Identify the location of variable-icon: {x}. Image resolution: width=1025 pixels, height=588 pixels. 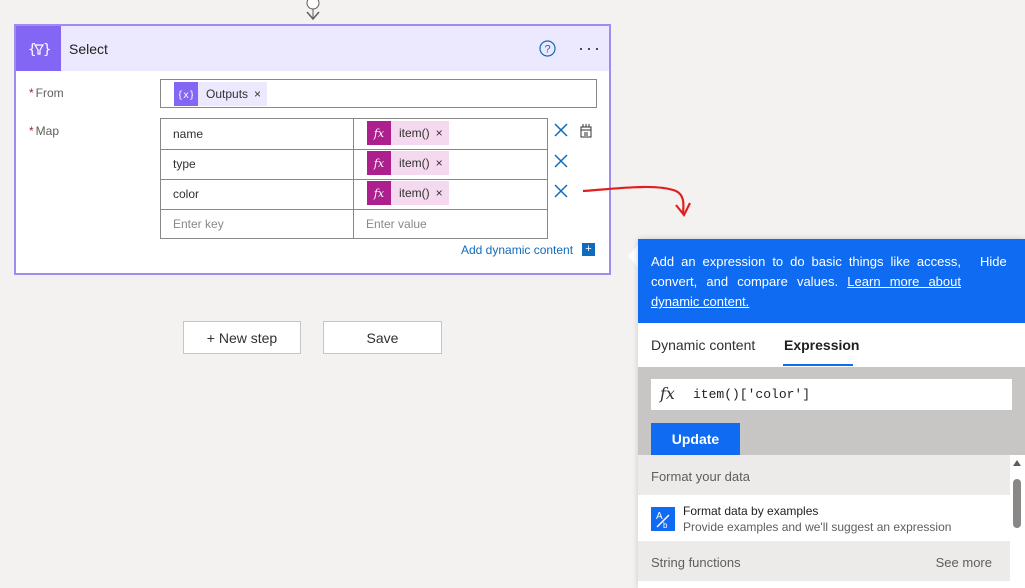
(186, 94).